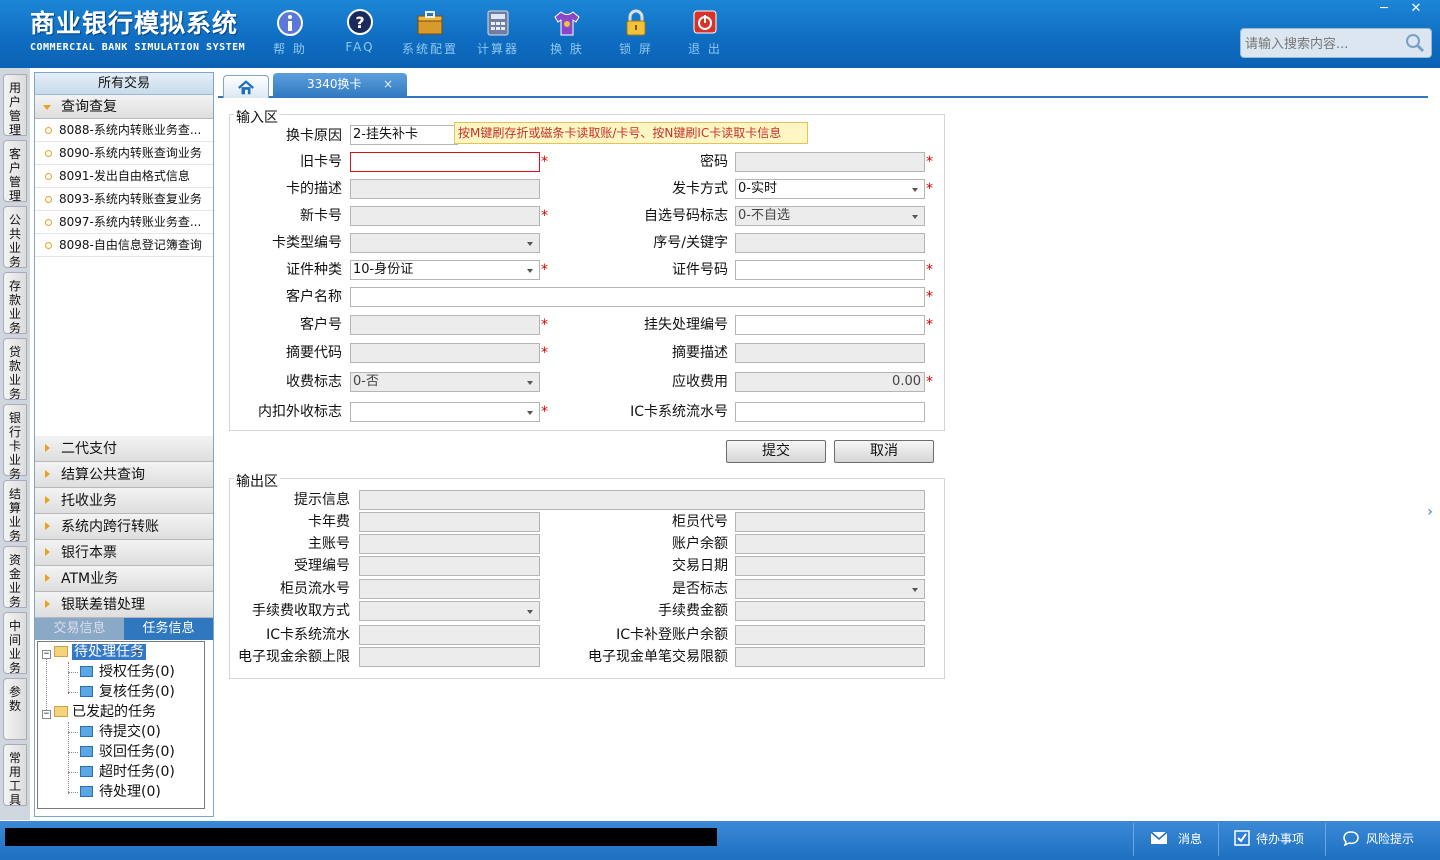 This screenshot has width=1440, height=860. Describe the element at coordinates (429, 49) in the screenshot. I see `settings-label: 系统配置` at that location.